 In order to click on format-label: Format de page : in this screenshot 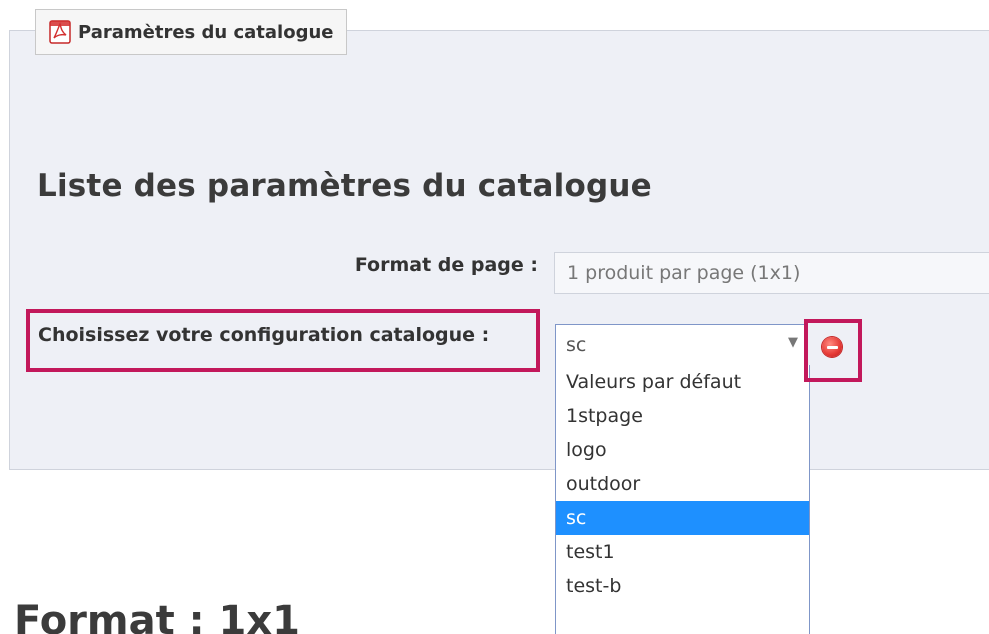, I will do `click(446, 265)`.